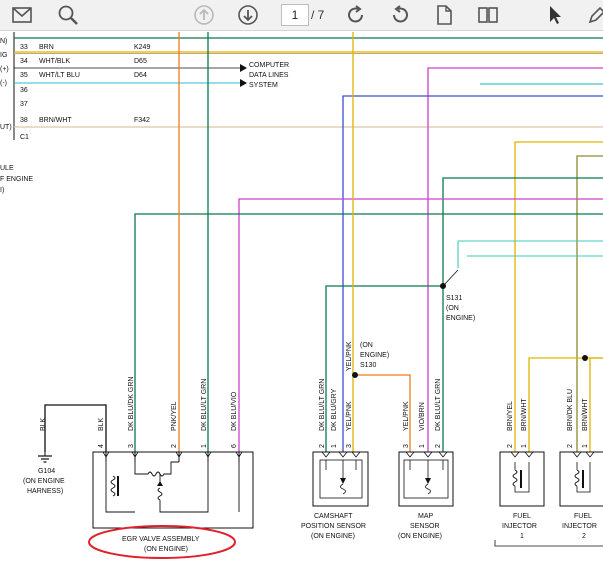  Describe the element at coordinates (426, 516) in the screenshot. I see `svg-text: MAP` at that location.